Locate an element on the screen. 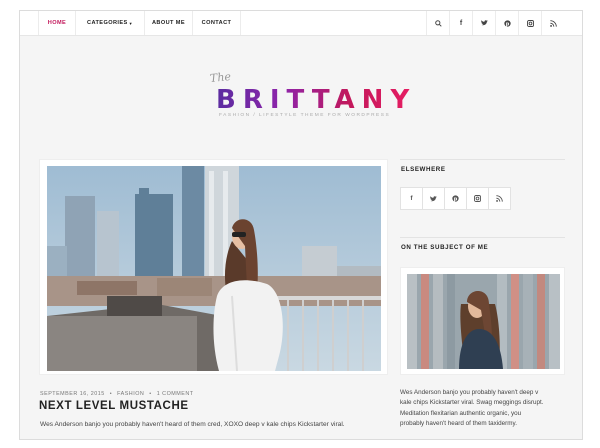 This screenshot has width=600, height=448. nav-home-label: HOME is located at coordinates (57, 23).